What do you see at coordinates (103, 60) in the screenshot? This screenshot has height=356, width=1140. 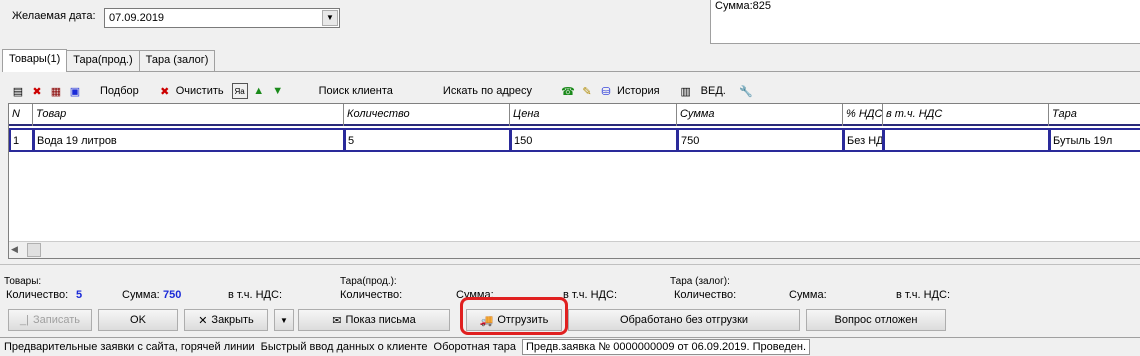 I see `tab-tara-prod: Тара(прод.)` at bounding box center [103, 60].